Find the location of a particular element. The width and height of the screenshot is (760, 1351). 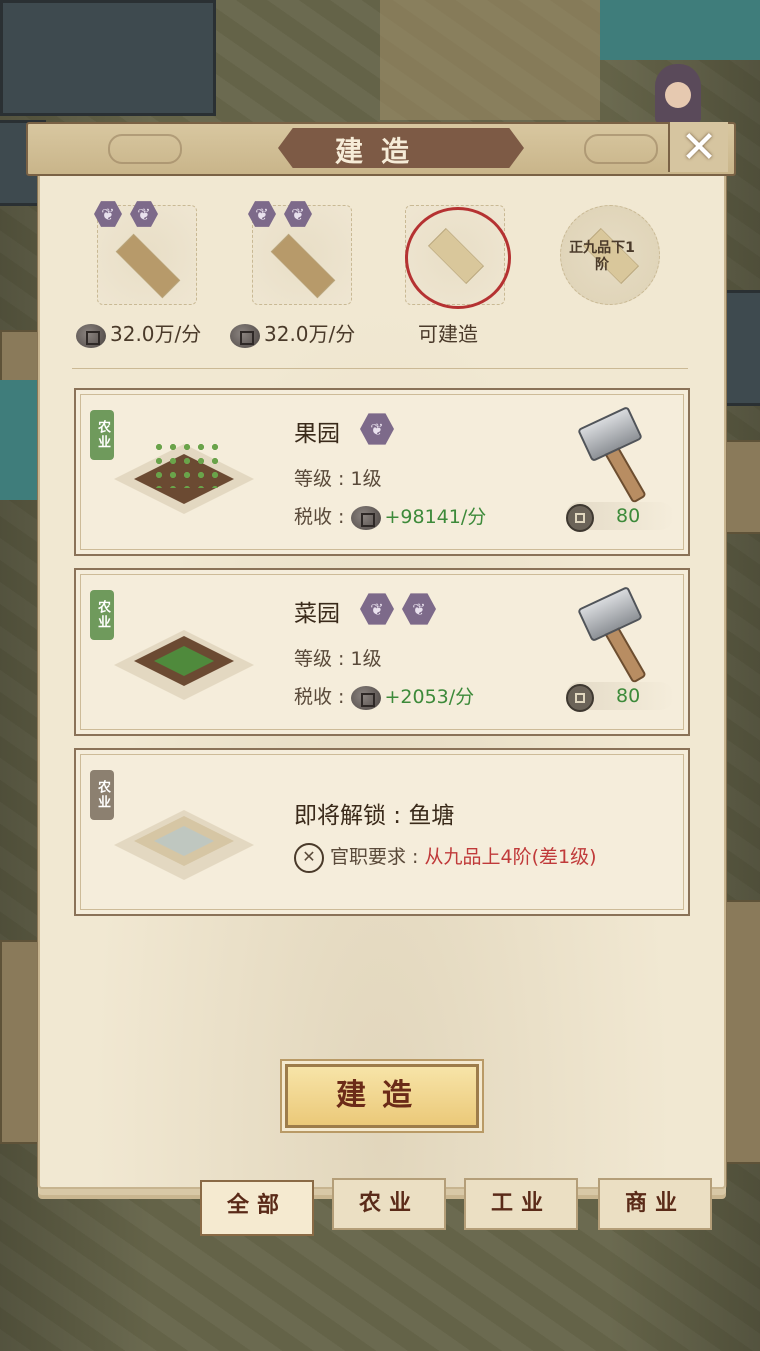

building-card-fish-pond: 农业 即将解锁 : 鱼塘 ✕ 官职要求 : 从九品上4阶(差1级) is located at coordinates (382, 832).